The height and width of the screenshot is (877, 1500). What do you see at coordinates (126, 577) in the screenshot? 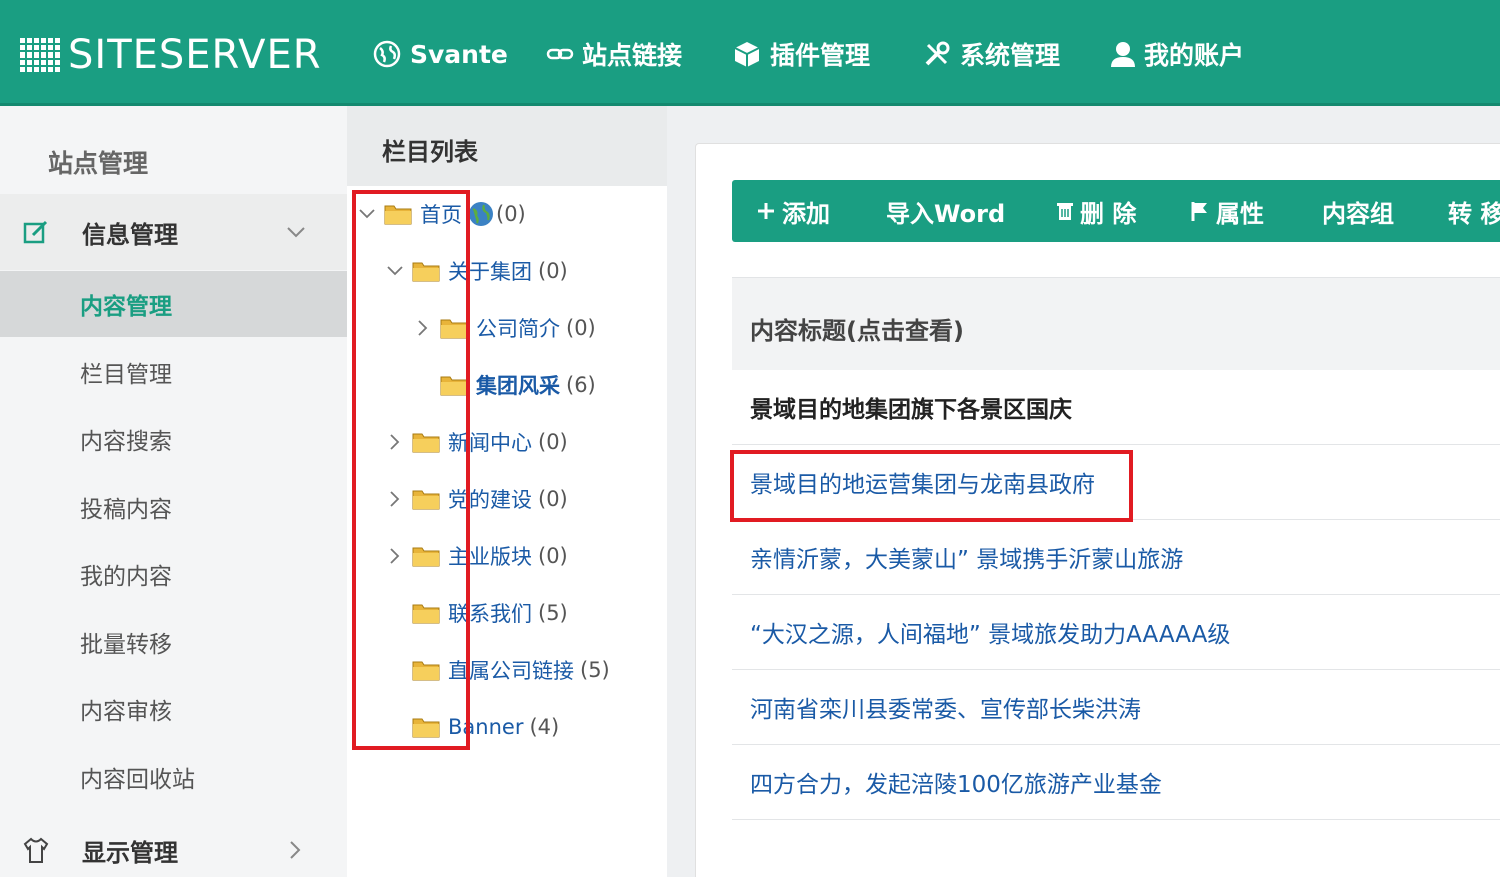
I see `sidebar-item-label: 我的内容` at bounding box center [126, 577].